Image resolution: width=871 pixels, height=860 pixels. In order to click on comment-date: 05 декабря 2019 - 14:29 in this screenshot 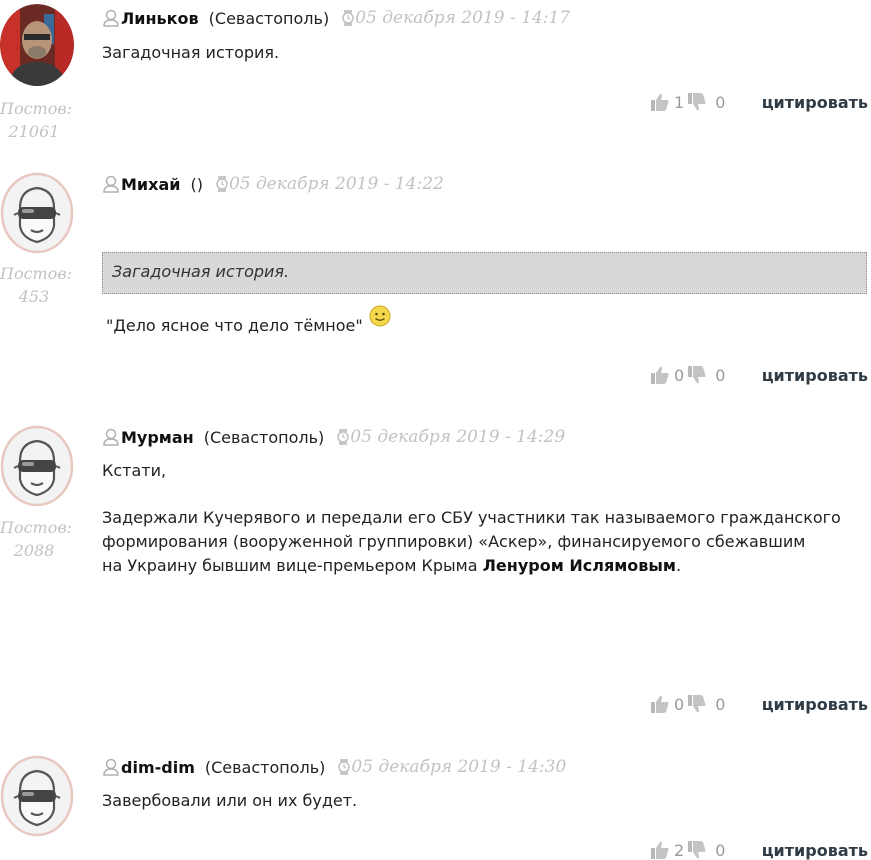, I will do `click(458, 437)`.